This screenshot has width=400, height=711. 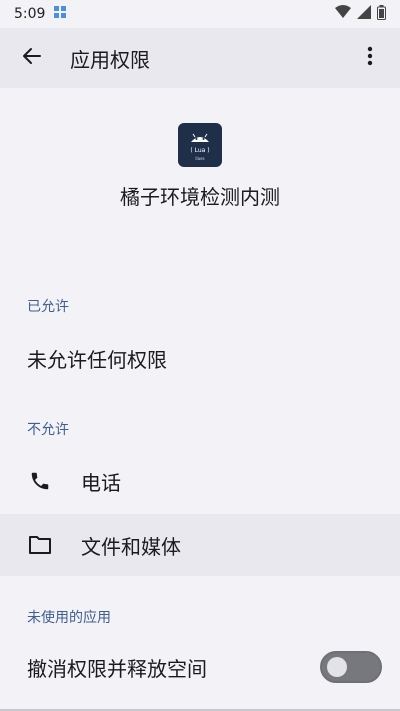 What do you see at coordinates (200, 481) in the screenshot?
I see `permission-row-phone: 电话` at bounding box center [200, 481].